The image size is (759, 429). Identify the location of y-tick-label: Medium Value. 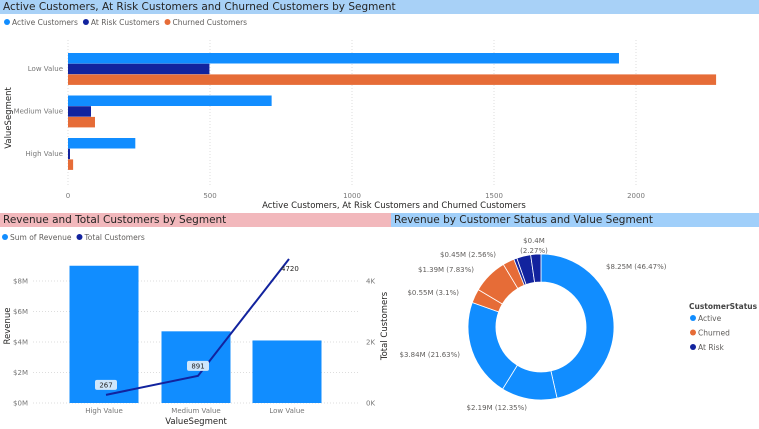
(38, 112).